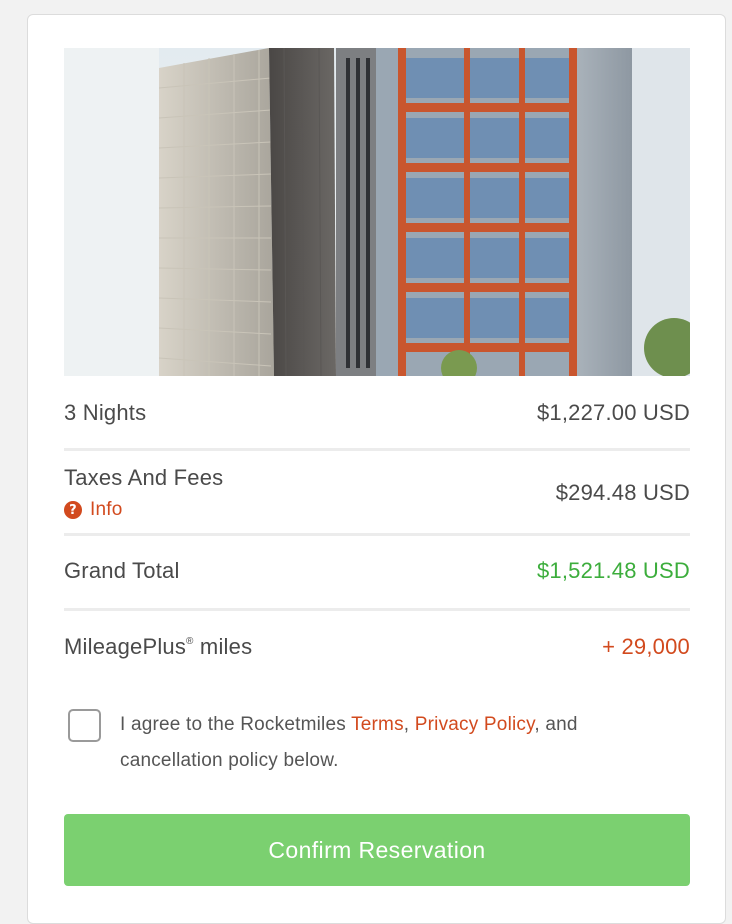  What do you see at coordinates (105, 412) in the screenshot?
I see `nights-label: 3 Nights` at bounding box center [105, 412].